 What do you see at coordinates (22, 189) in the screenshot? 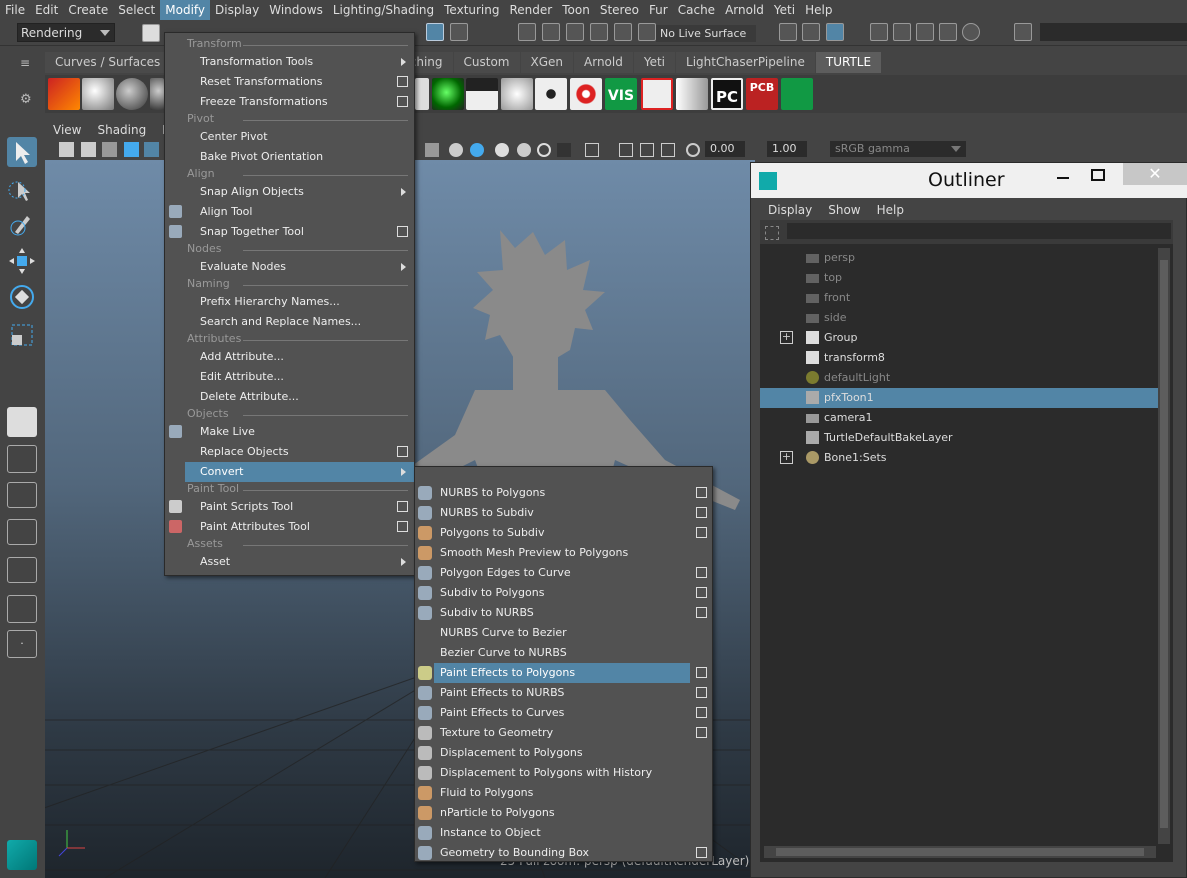
I see `lasso-tool-icon` at bounding box center [22, 189].